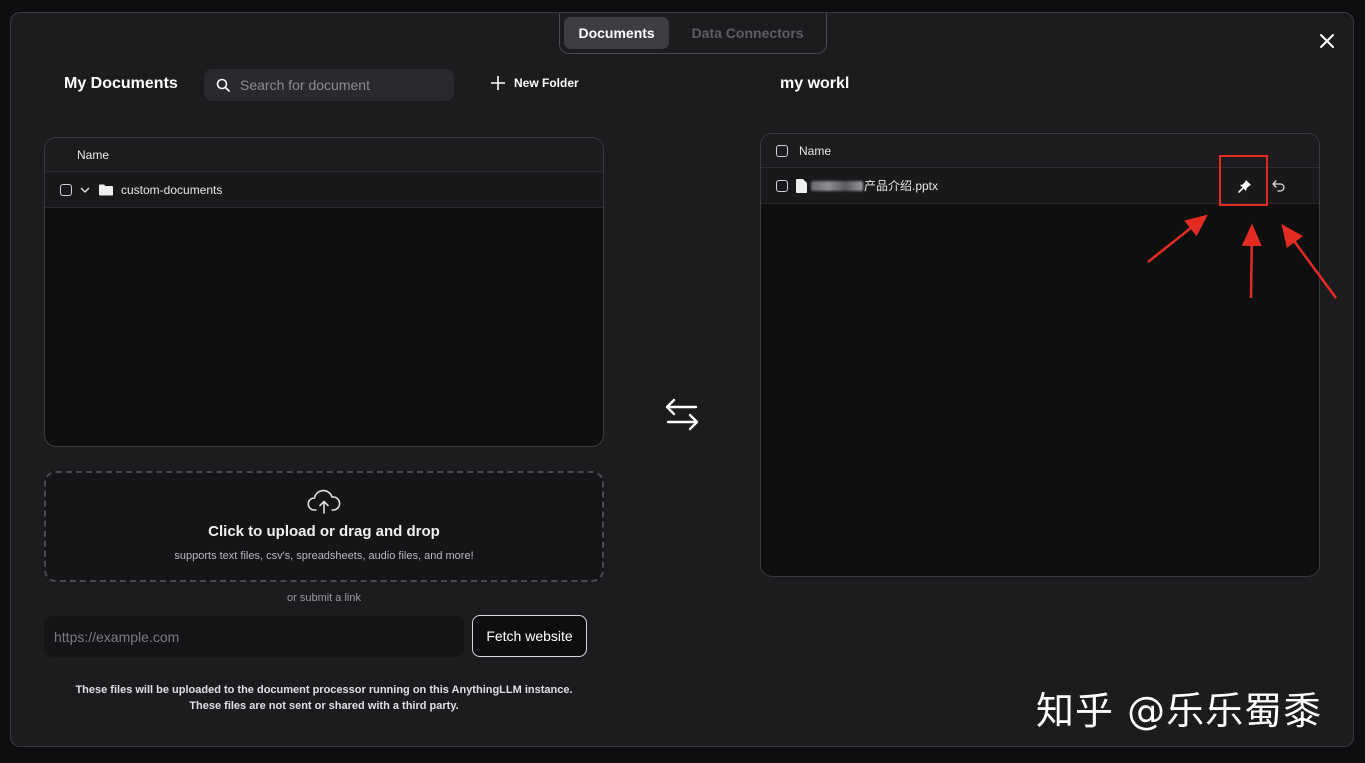 Image resolution: width=1365 pixels, height=763 pixels. What do you see at coordinates (1251, 261) in the screenshot?
I see `annotation-arrow-center` at bounding box center [1251, 261].